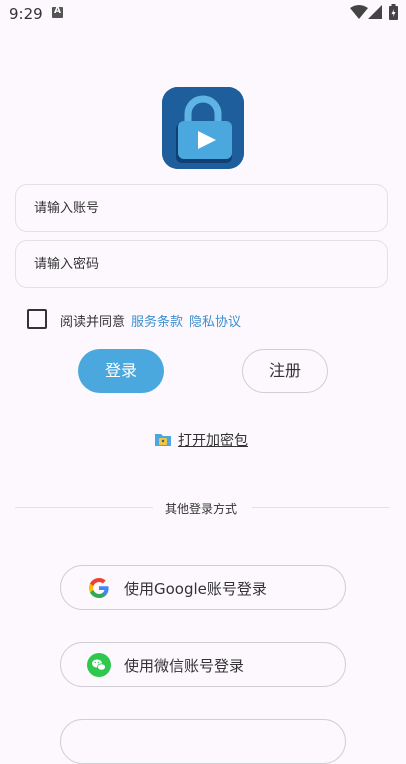 The image size is (406, 764). Describe the element at coordinates (213, 441) in the screenshot. I see `open-package-label: 打开加密包` at that location.